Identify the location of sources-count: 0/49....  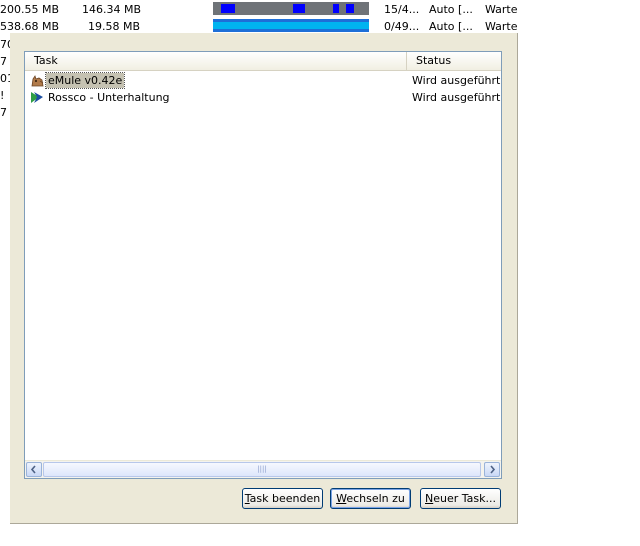
(402, 26).